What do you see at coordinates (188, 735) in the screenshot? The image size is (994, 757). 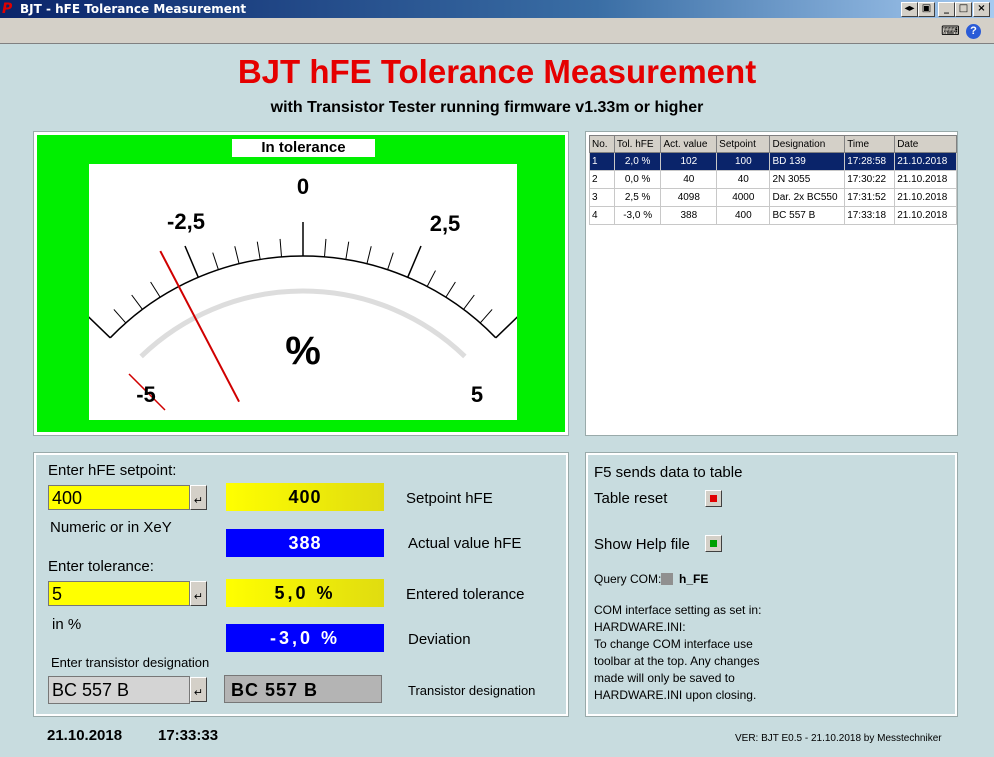 I see `current-time: 17:33:33` at bounding box center [188, 735].